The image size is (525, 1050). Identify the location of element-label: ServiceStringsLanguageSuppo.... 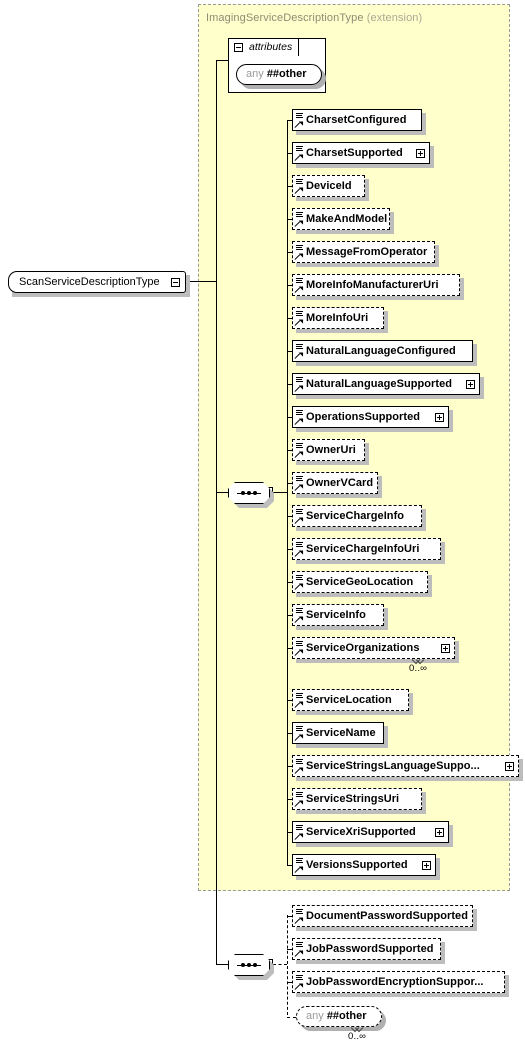
(393, 766).